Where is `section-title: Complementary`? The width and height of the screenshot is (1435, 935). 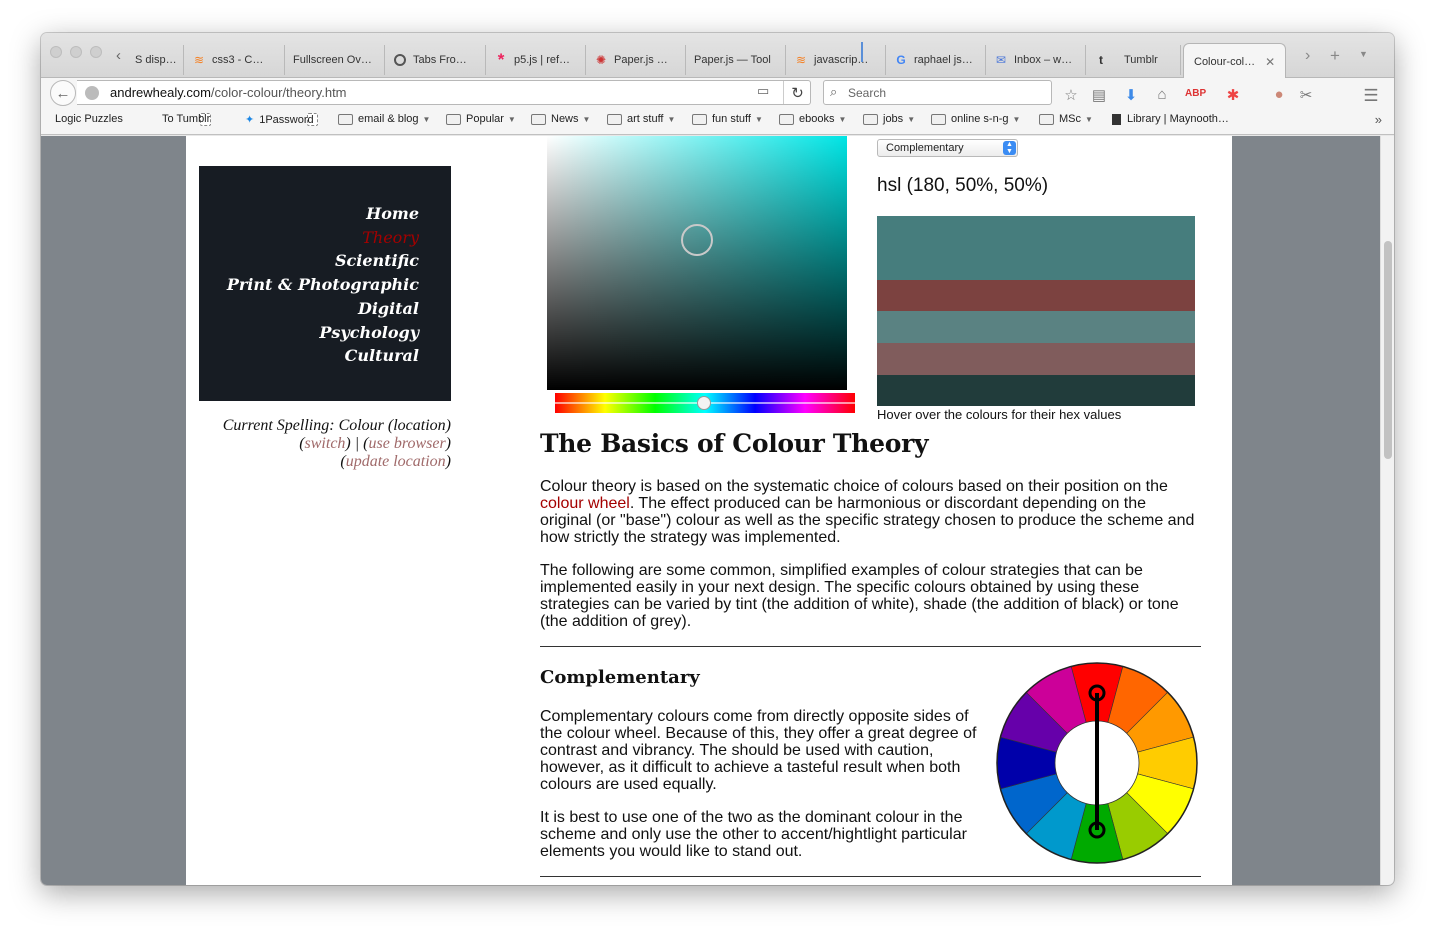 section-title: Complementary is located at coordinates (620, 677).